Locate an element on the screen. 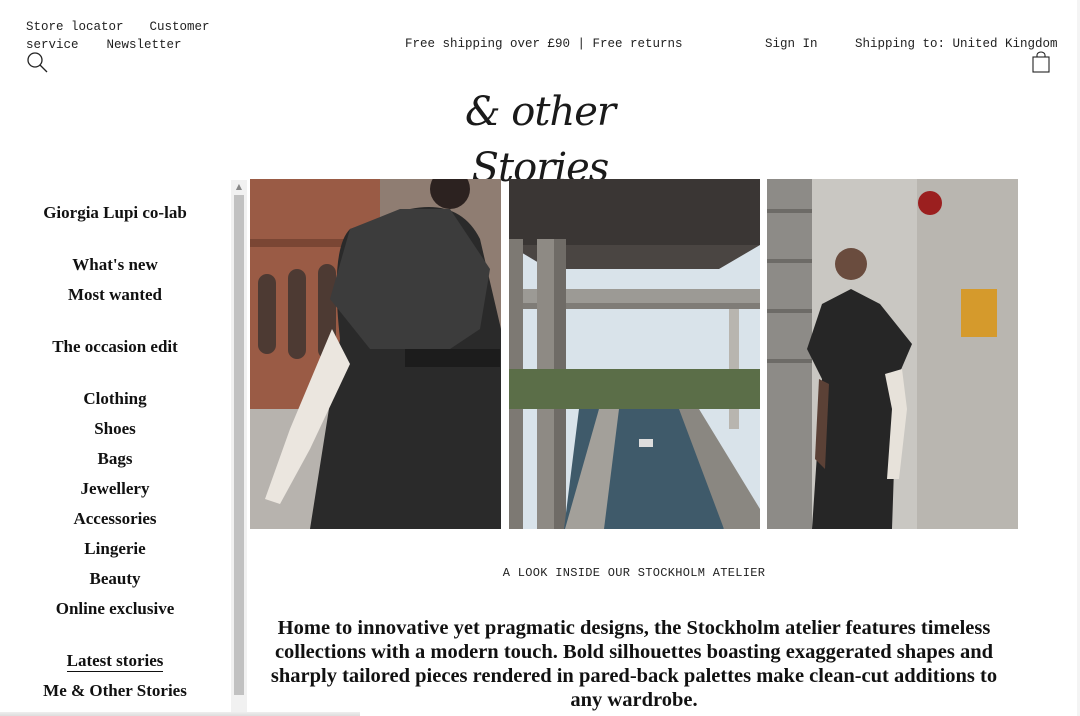 The image size is (1080, 716). sidebar-scrollbar: ▲ is located at coordinates (239, 448).